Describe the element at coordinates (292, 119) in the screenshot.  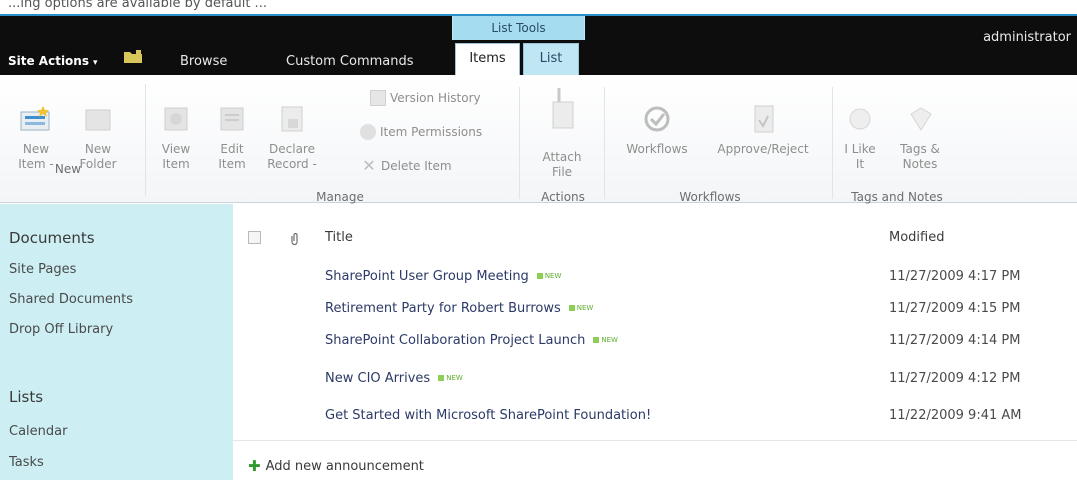
I see `declare-record-icon` at that location.